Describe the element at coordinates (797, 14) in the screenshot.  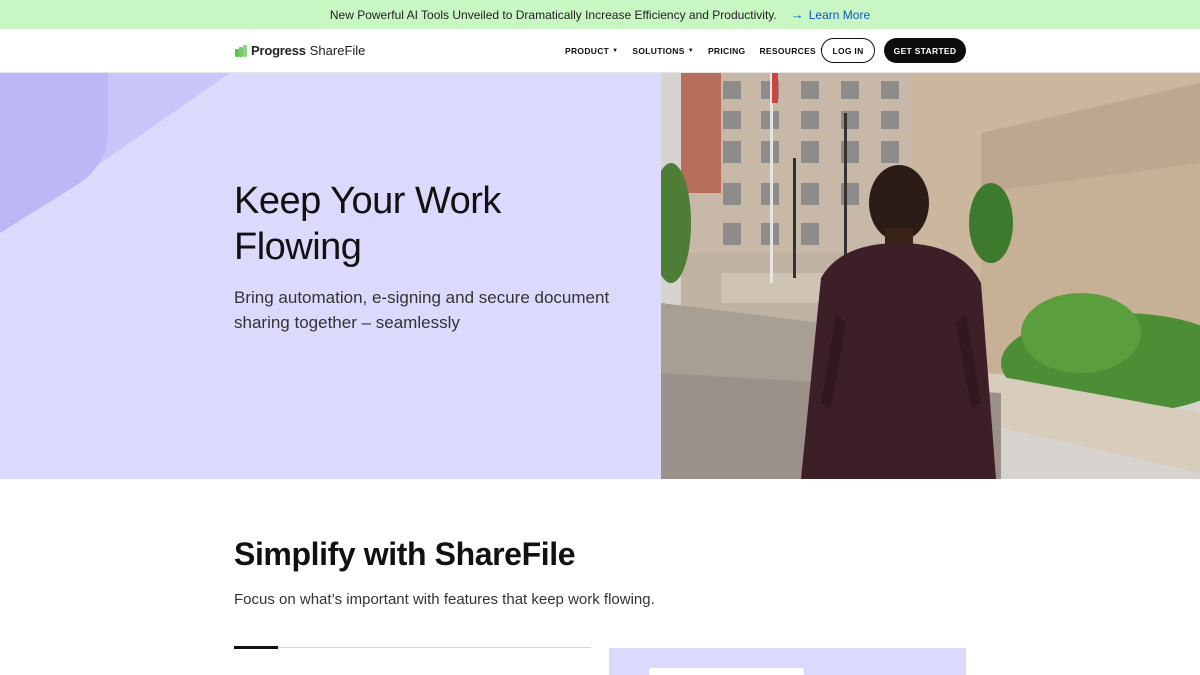
I see `arrow-right-icon: →` at that location.